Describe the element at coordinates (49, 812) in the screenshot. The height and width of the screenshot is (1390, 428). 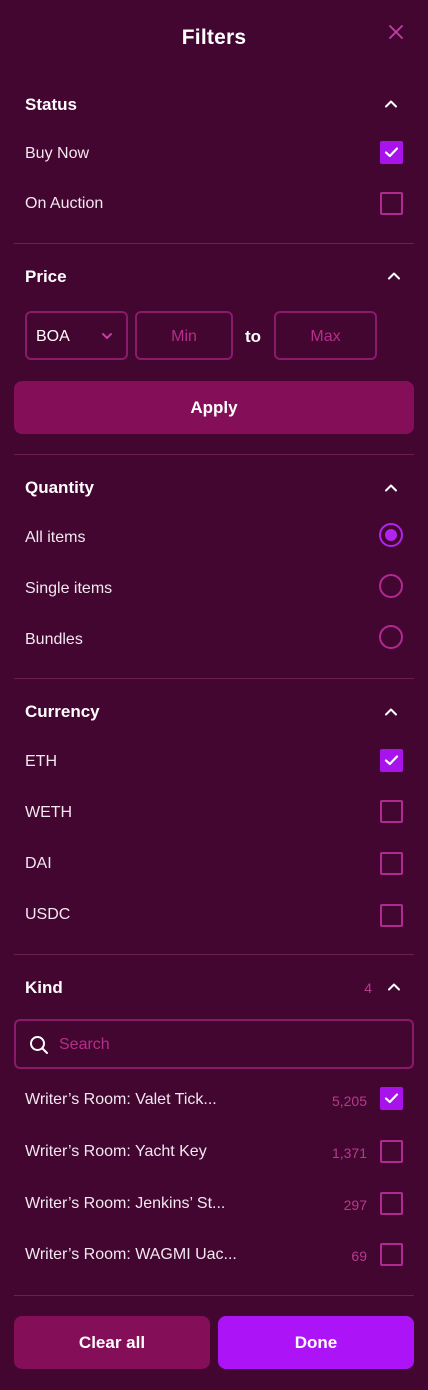
I see `currency-option-label: WETH` at that location.